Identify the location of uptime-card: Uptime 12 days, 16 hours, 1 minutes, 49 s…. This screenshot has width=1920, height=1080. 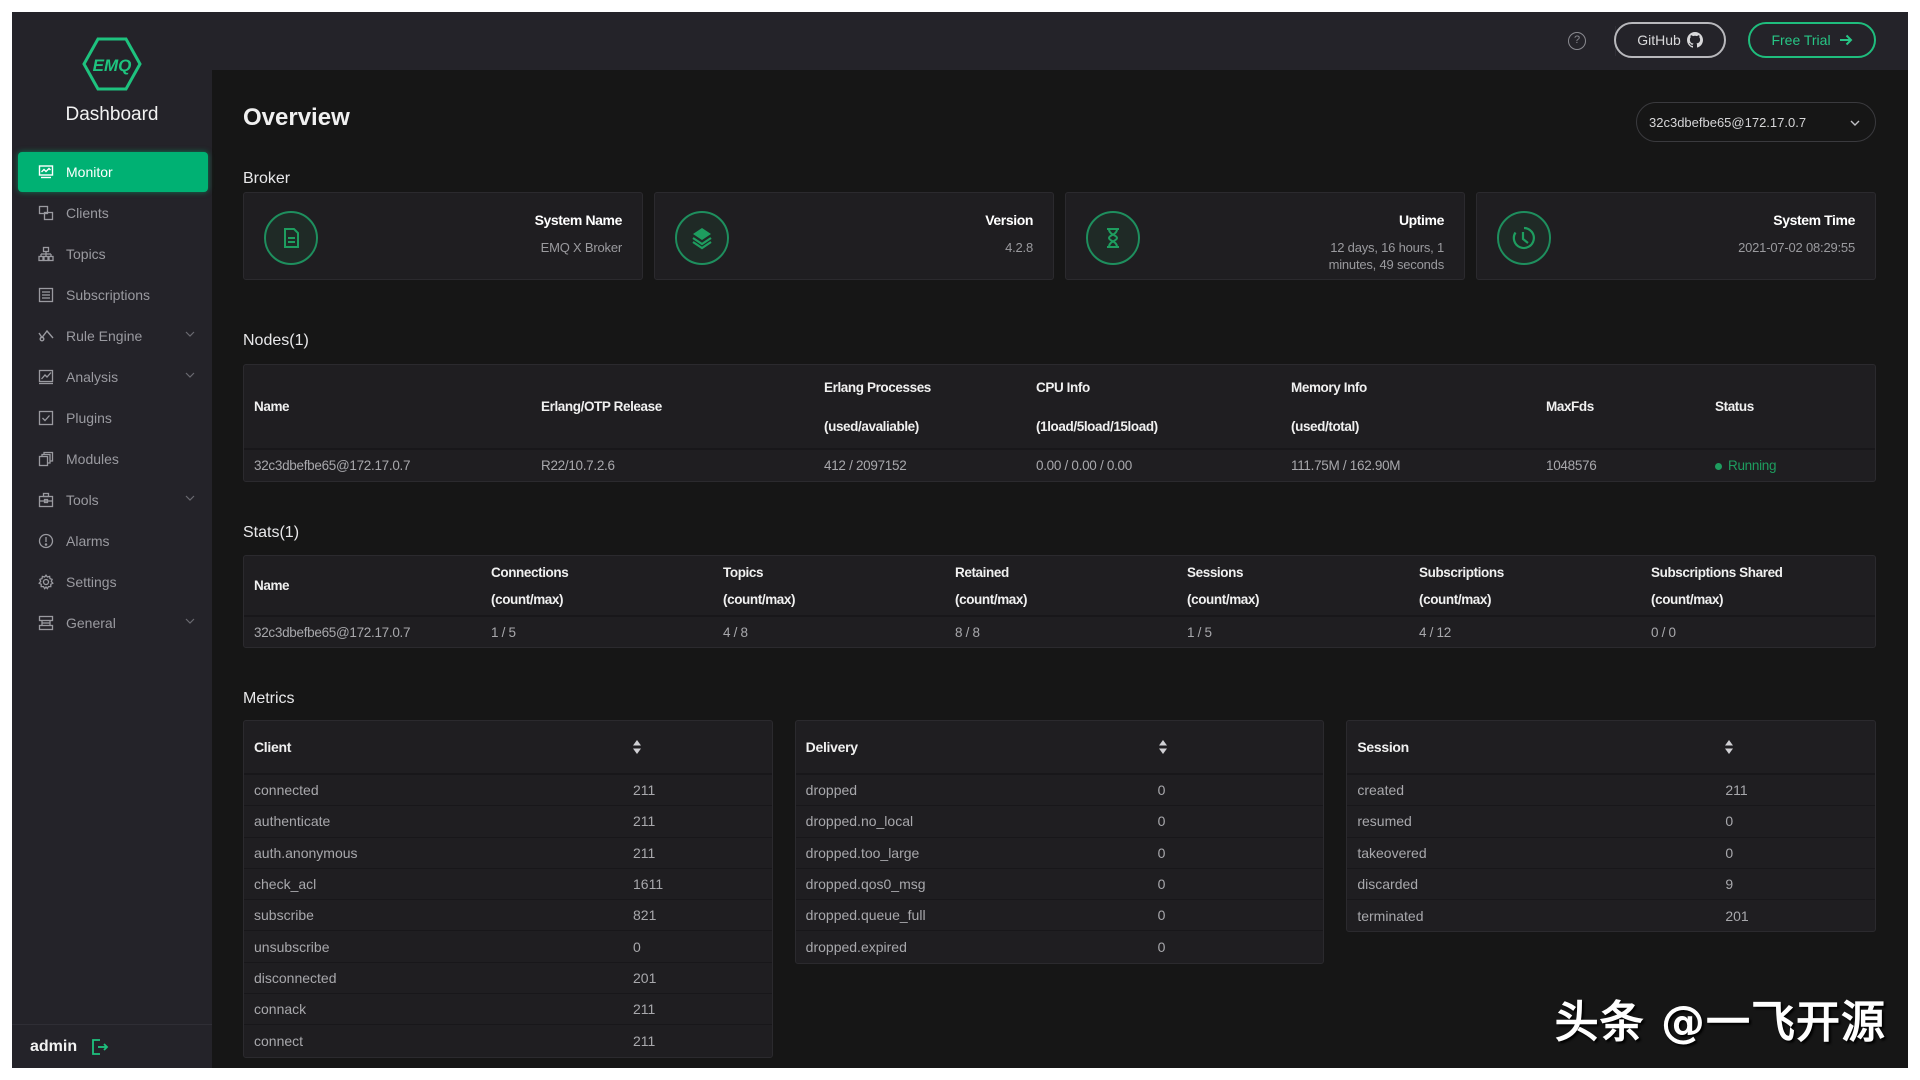
(1265, 236).